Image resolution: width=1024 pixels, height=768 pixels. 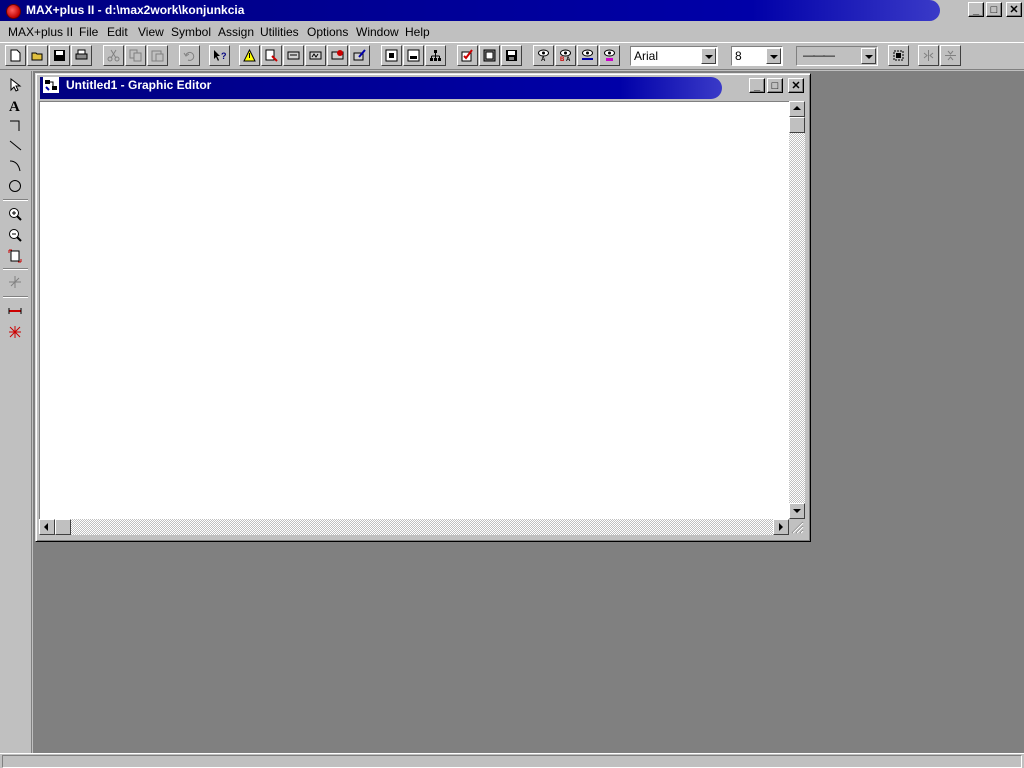 What do you see at coordinates (16, 412) in the screenshot?
I see `drawing-toolbox: A` at bounding box center [16, 412].